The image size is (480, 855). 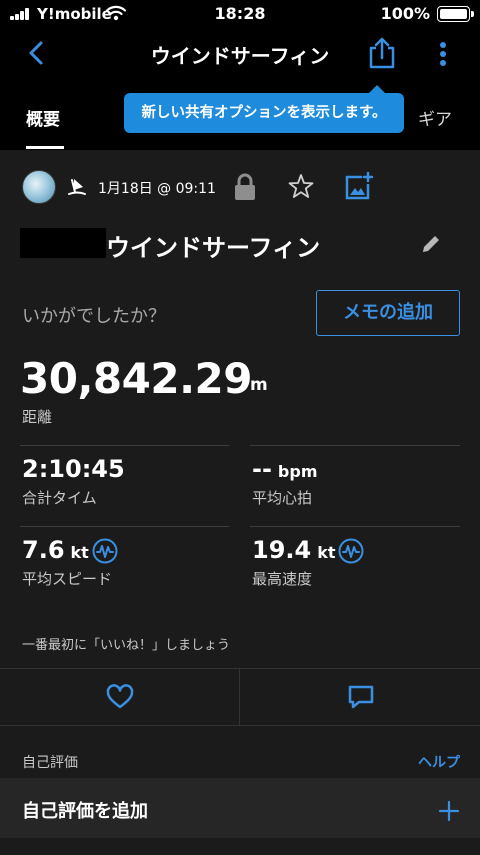 What do you see at coordinates (449, 811) in the screenshot?
I see `plus-icon` at bounding box center [449, 811].